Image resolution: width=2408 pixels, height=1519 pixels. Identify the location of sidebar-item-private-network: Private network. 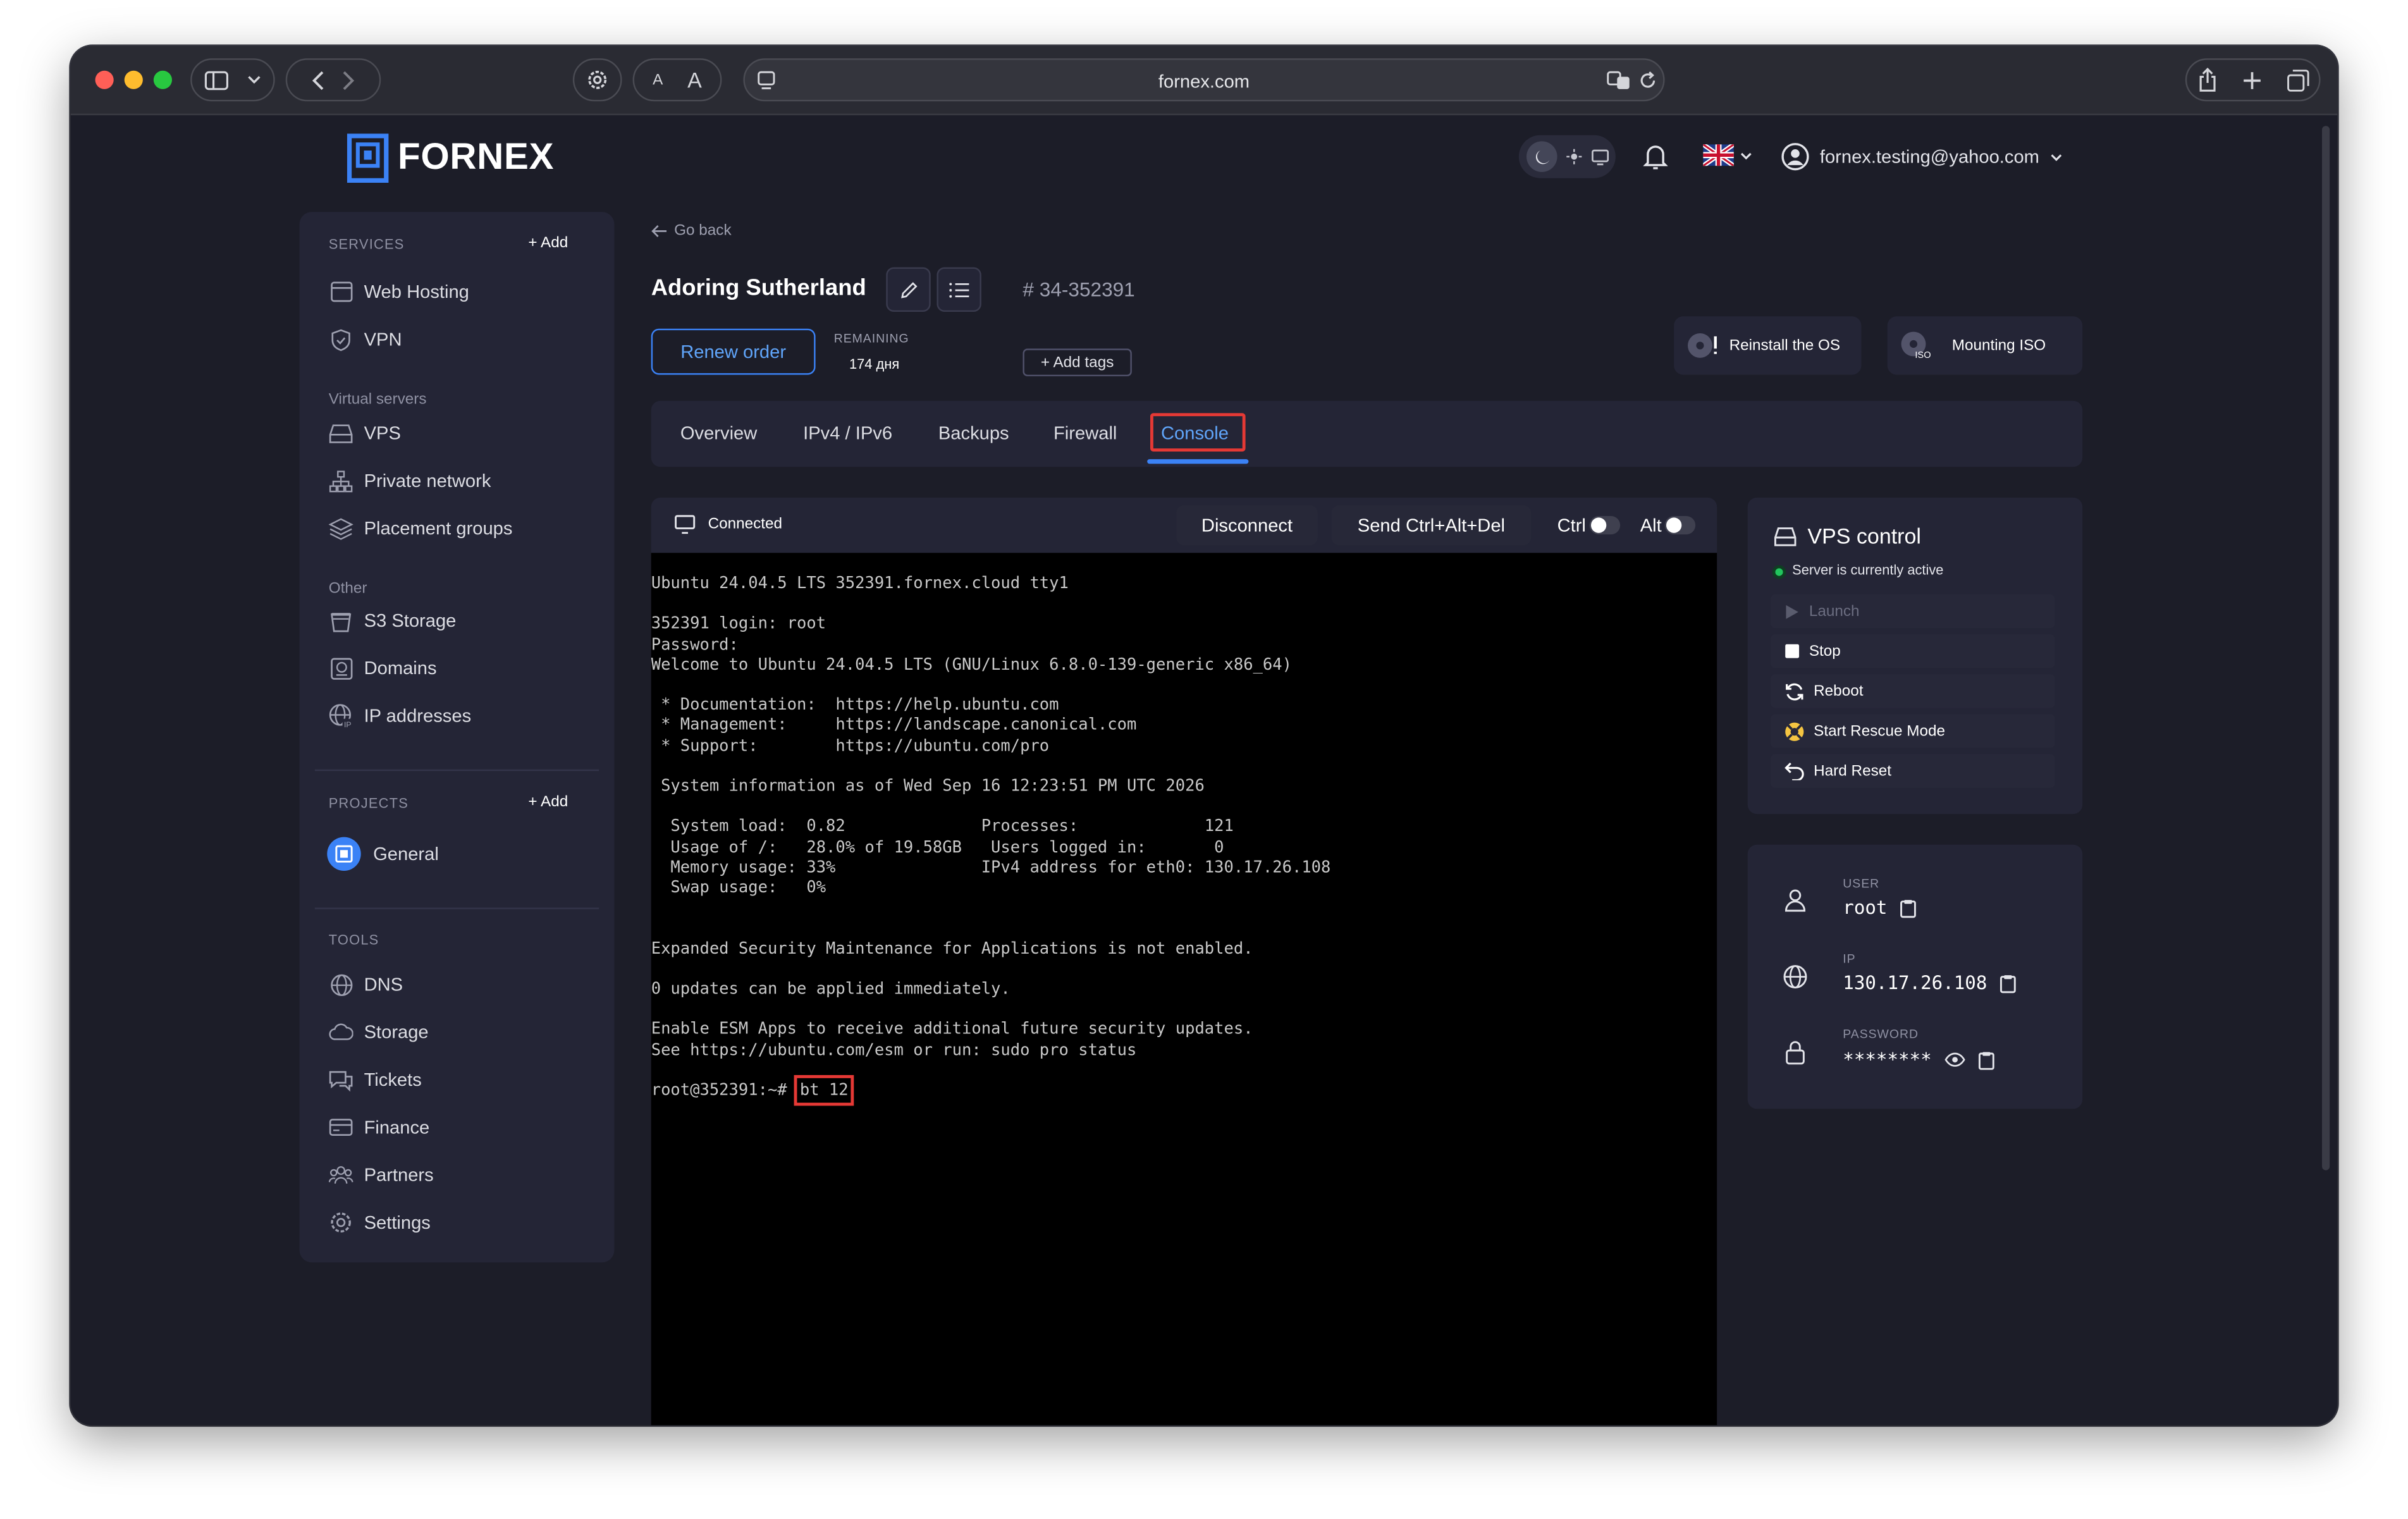
(410, 481).